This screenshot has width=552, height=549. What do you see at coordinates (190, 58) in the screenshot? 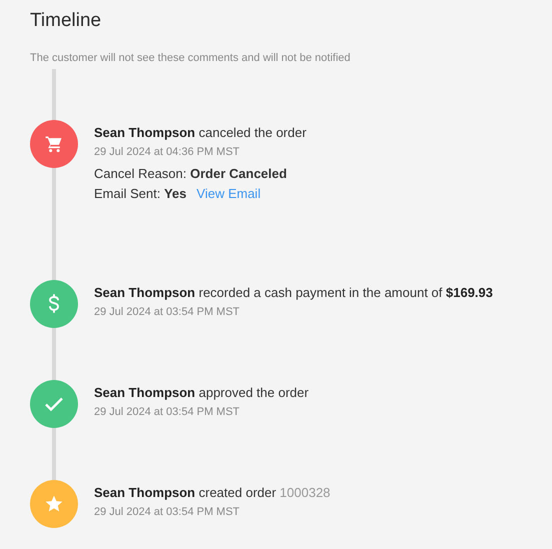
I see `timeline-note: The customer will not see these comments and will not be notified` at bounding box center [190, 58].